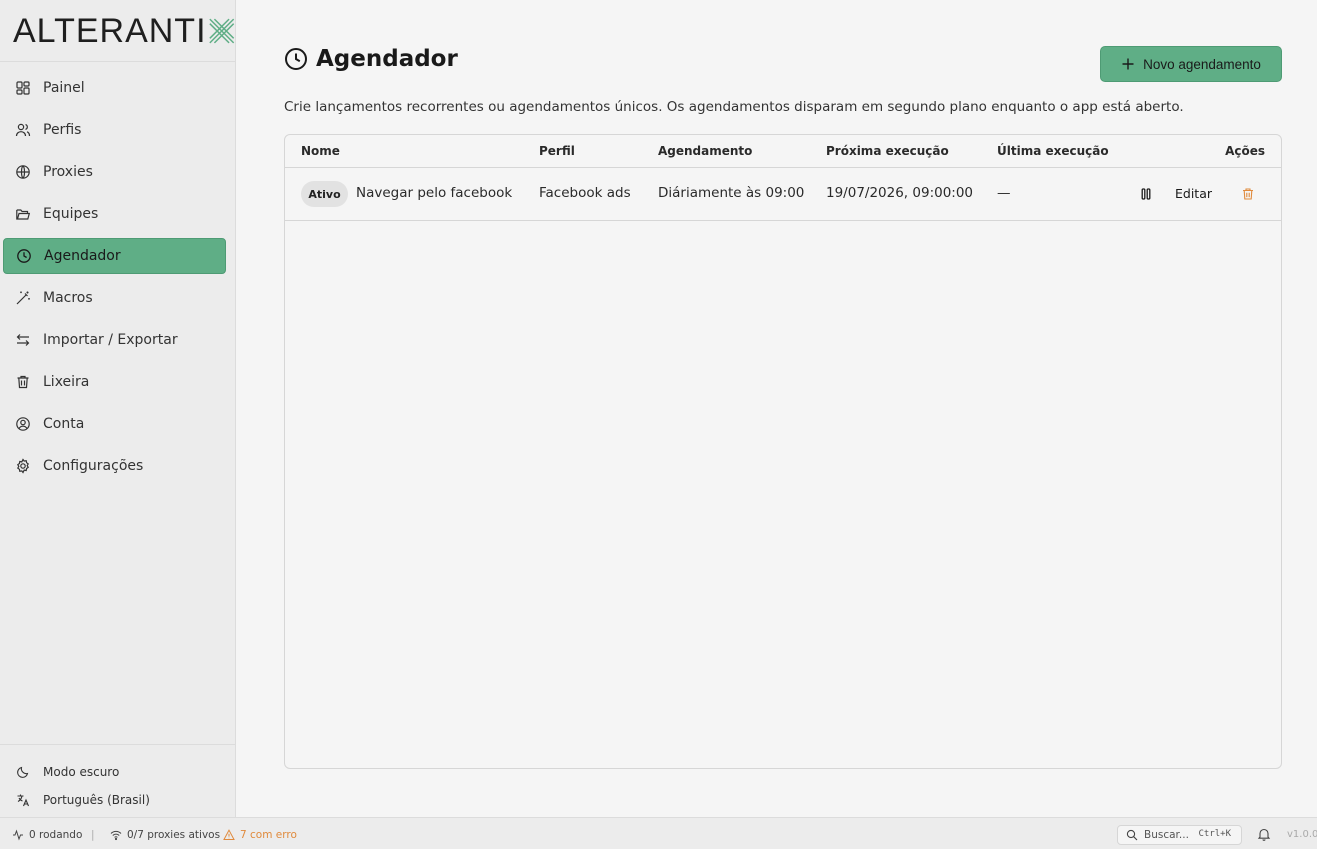 The image size is (1317, 849). Describe the element at coordinates (731, 193) in the screenshot. I see `row-schedule: Diáriamente às 09:00` at that location.